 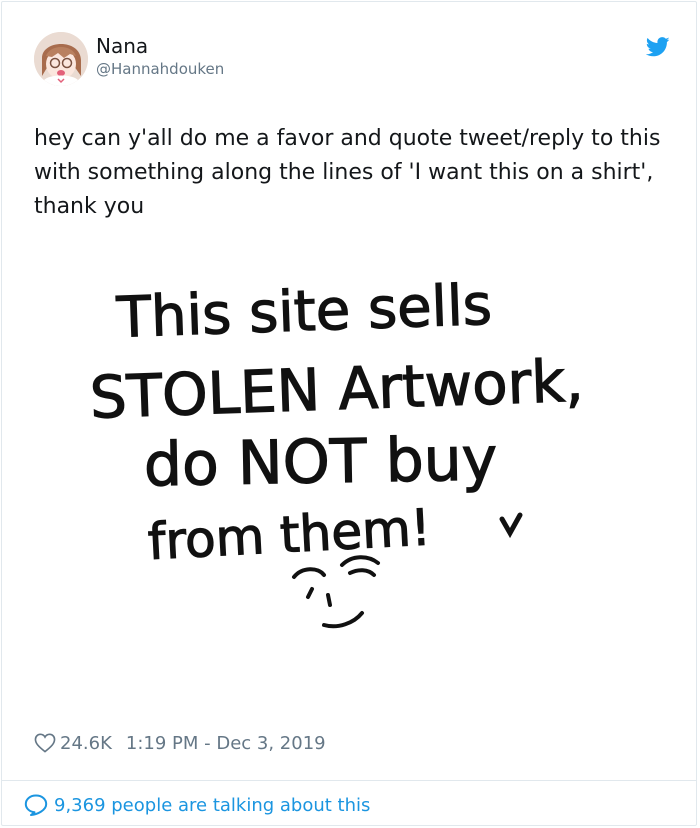 I want to click on tweet-footer: 24.6K 1:19 PM - Dec 3, 2019, so click(x=180, y=743).